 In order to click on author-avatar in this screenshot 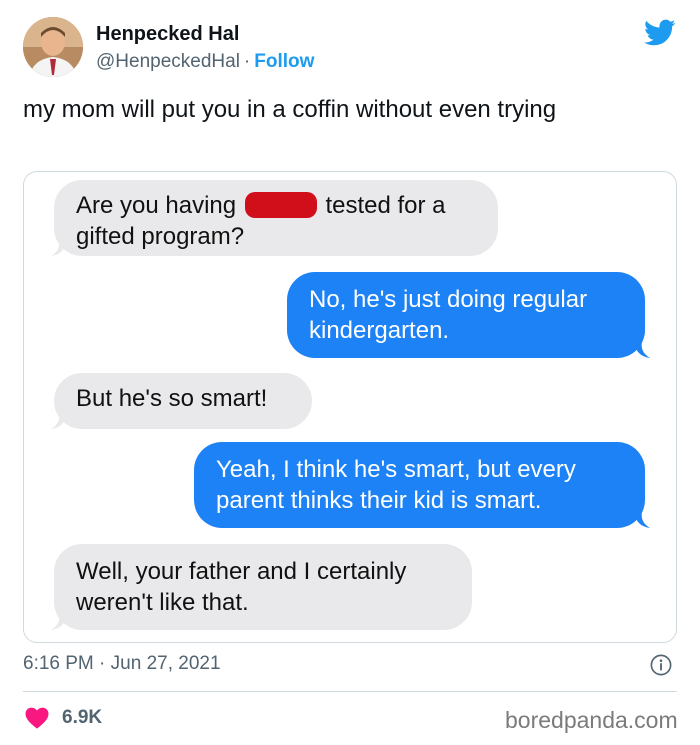, I will do `click(53, 47)`.